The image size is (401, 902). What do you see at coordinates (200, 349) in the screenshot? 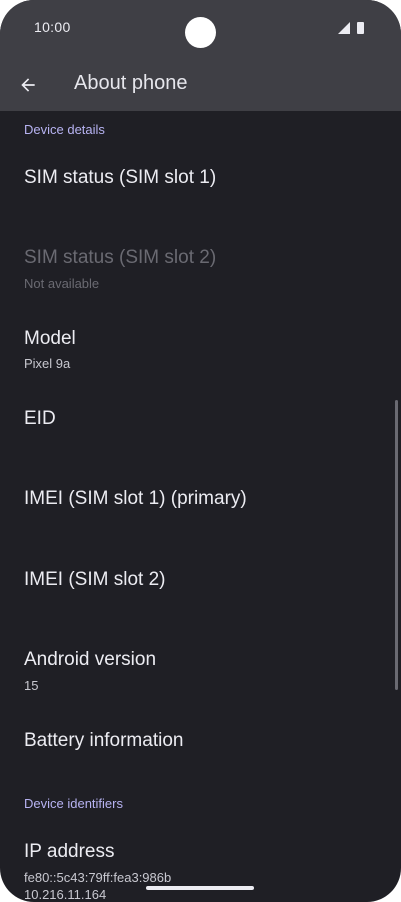
I see `row-model: Model Pixel 9a` at bounding box center [200, 349].